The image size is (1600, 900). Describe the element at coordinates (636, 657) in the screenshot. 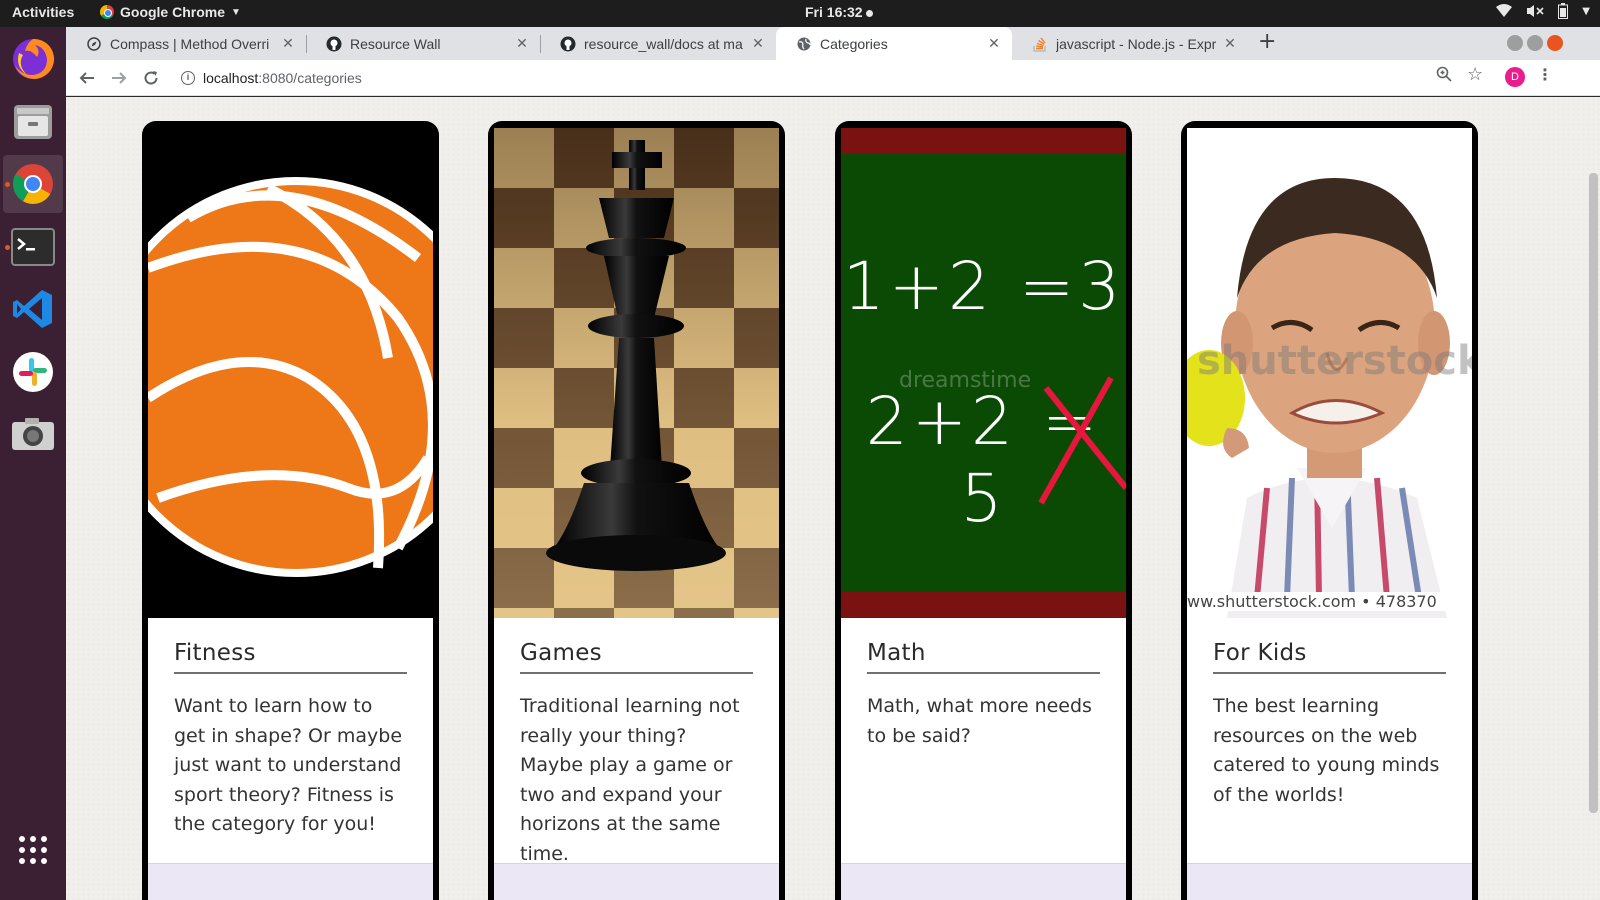

I see `card-title: Games` at that location.